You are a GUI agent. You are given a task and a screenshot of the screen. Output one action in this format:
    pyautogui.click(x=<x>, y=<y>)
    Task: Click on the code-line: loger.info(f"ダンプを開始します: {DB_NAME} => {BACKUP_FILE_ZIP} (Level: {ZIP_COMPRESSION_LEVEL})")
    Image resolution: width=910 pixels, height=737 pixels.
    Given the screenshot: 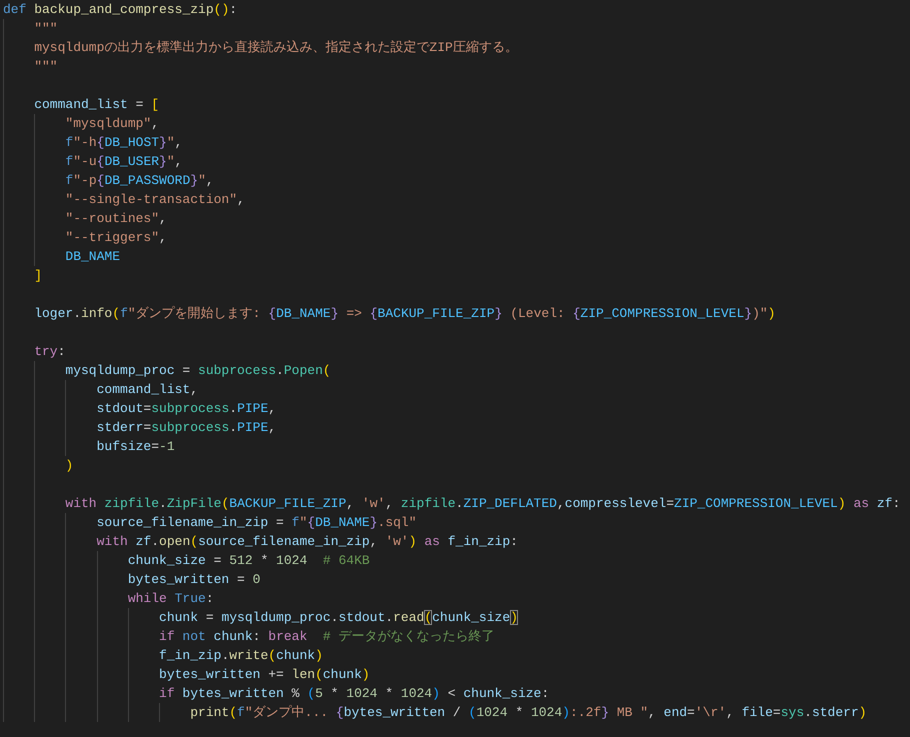 What is the action you would take?
    pyautogui.click(x=405, y=314)
    